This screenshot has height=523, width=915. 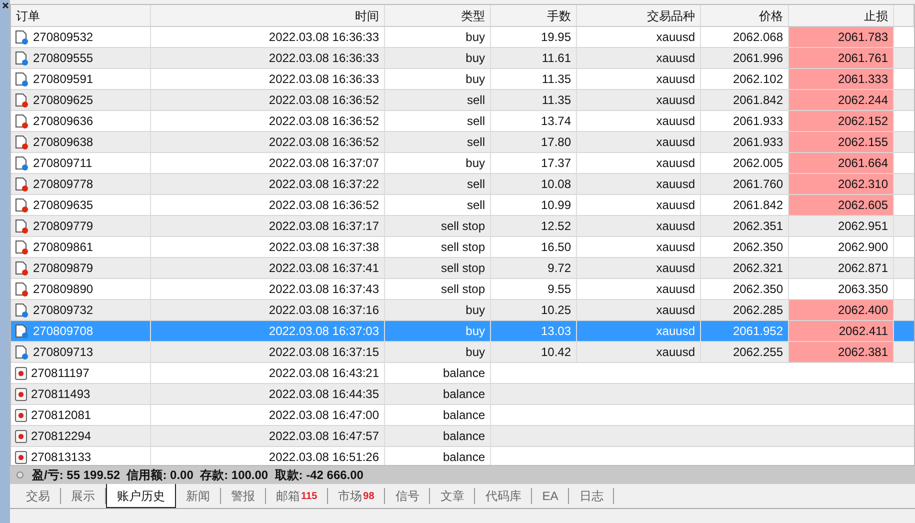 What do you see at coordinates (268, 163) in the screenshot?
I see `table-cell: 2022.03.08 16:37:07` at bounding box center [268, 163].